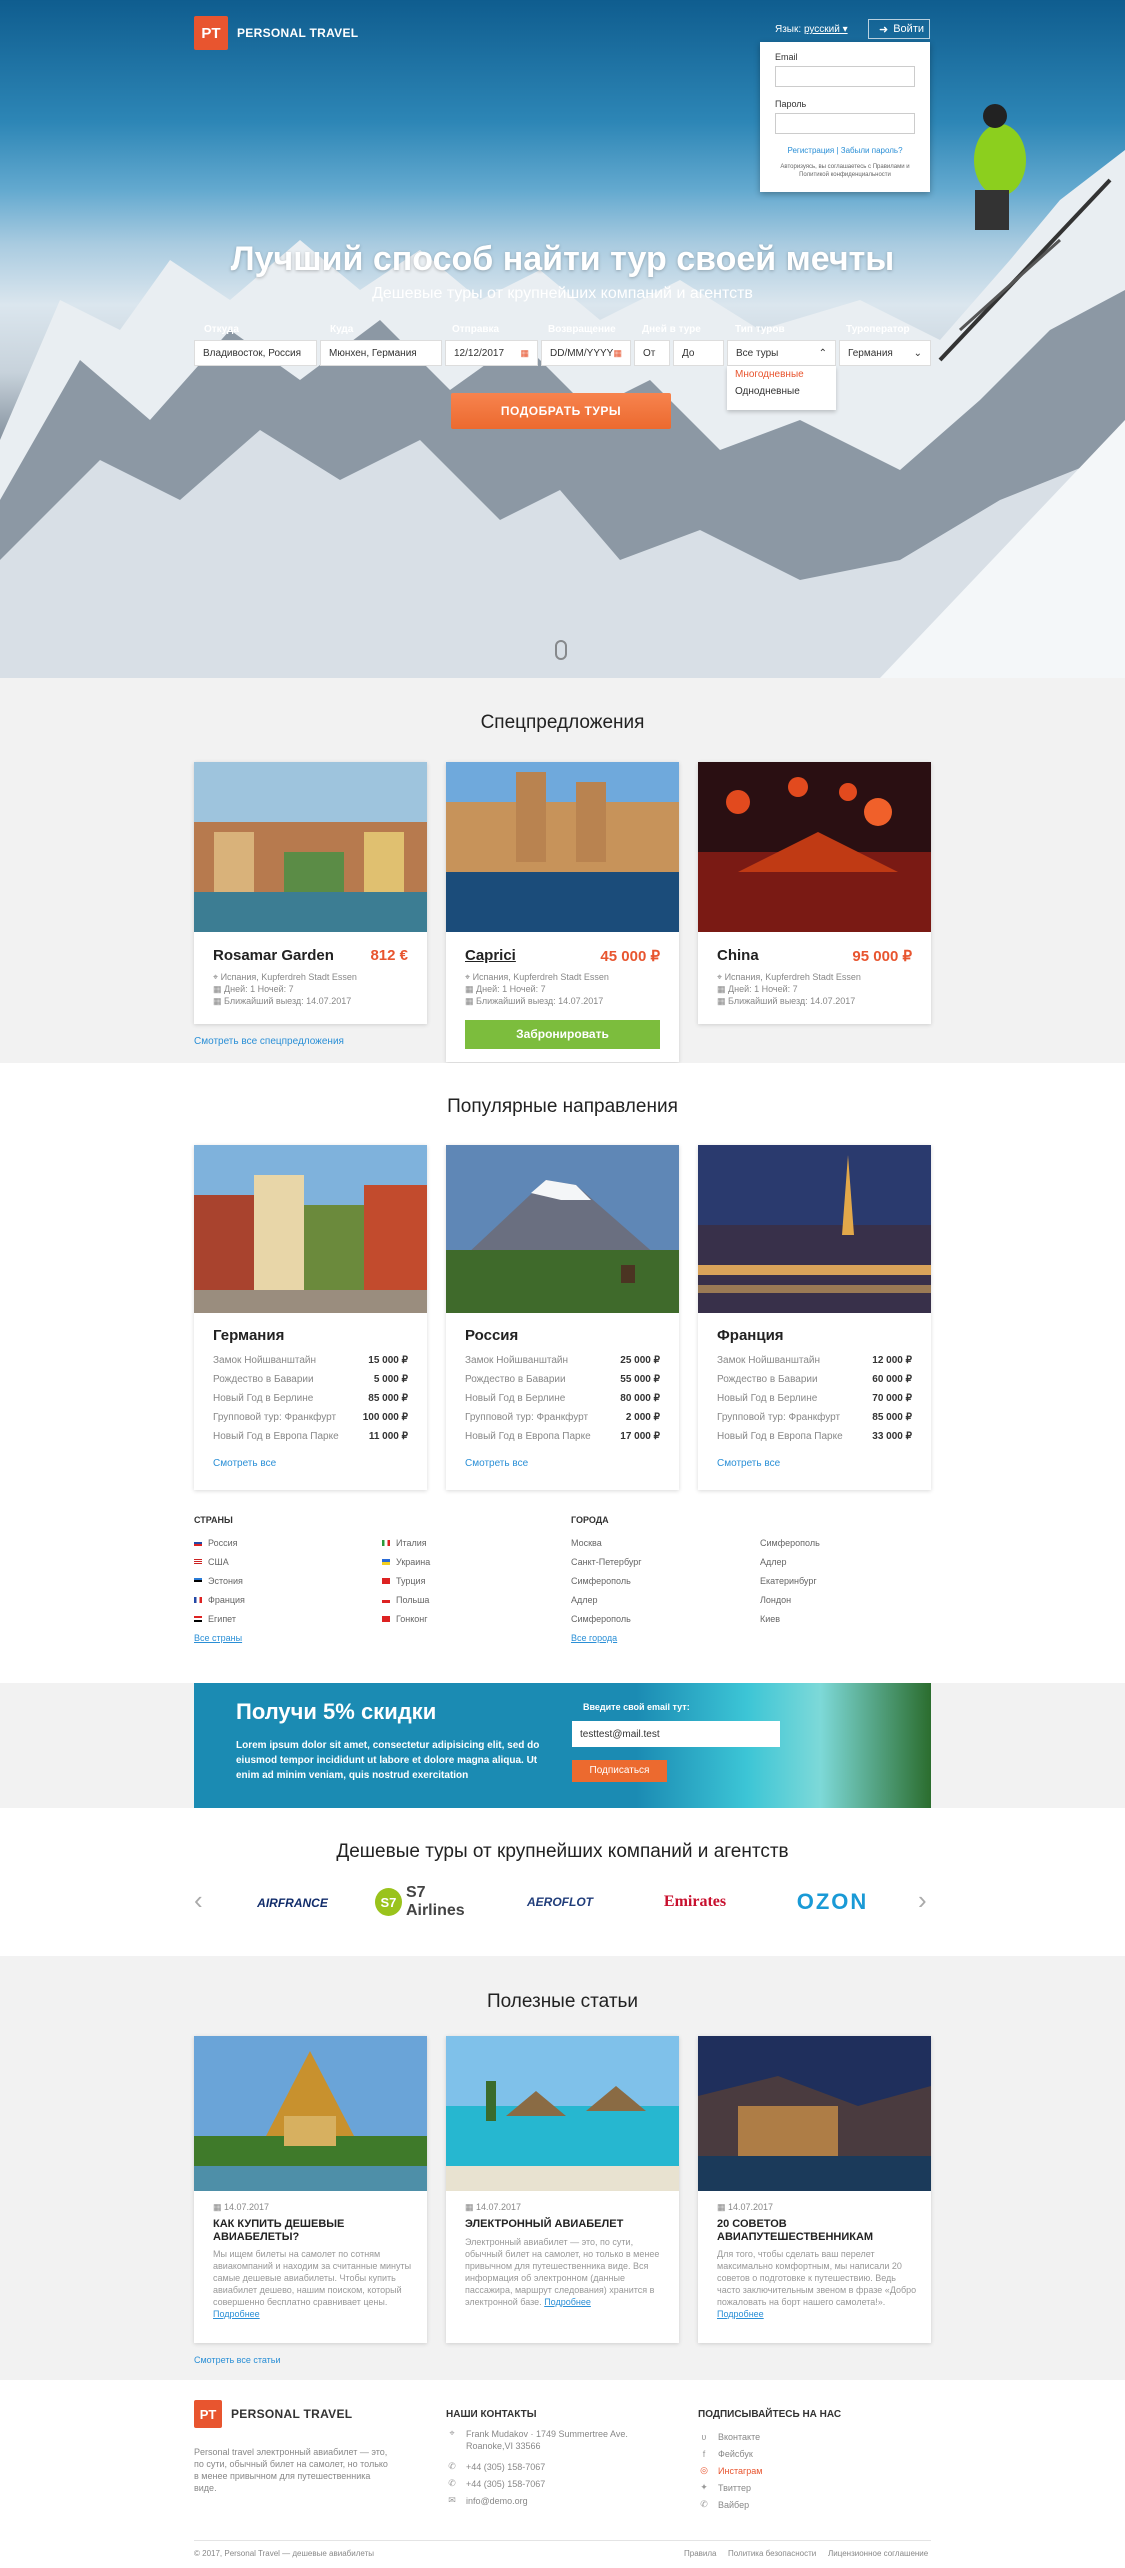 This screenshot has width=1125, height=2568. What do you see at coordinates (490, 955) in the screenshot?
I see `special-name: Caprici` at bounding box center [490, 955].